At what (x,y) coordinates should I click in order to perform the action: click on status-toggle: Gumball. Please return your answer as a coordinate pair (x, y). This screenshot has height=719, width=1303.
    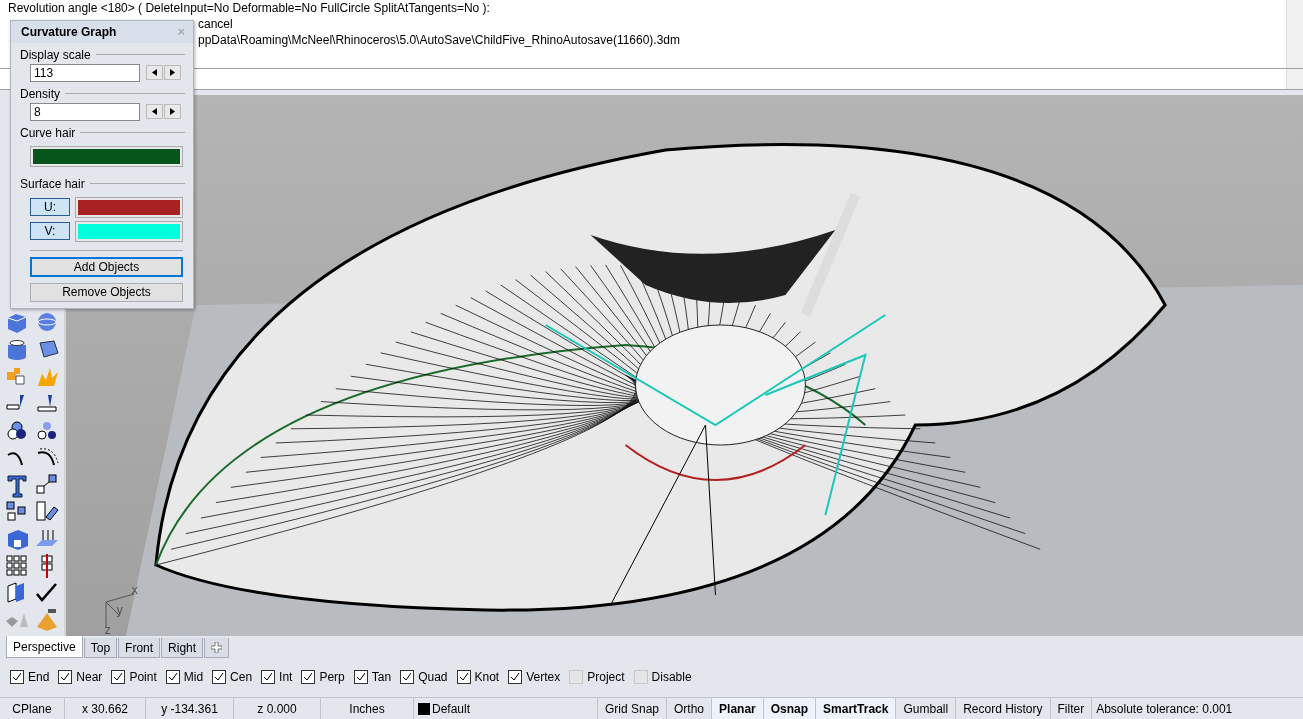
    Looking at the image, I should click on (926, 708).